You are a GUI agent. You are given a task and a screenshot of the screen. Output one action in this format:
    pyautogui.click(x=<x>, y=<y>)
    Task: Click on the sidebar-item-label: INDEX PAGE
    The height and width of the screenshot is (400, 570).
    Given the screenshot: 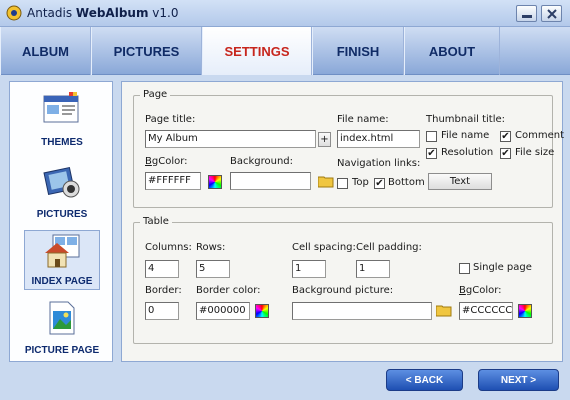 What is the action you would take?
    pyautogui.click(x=62, y=281)
    